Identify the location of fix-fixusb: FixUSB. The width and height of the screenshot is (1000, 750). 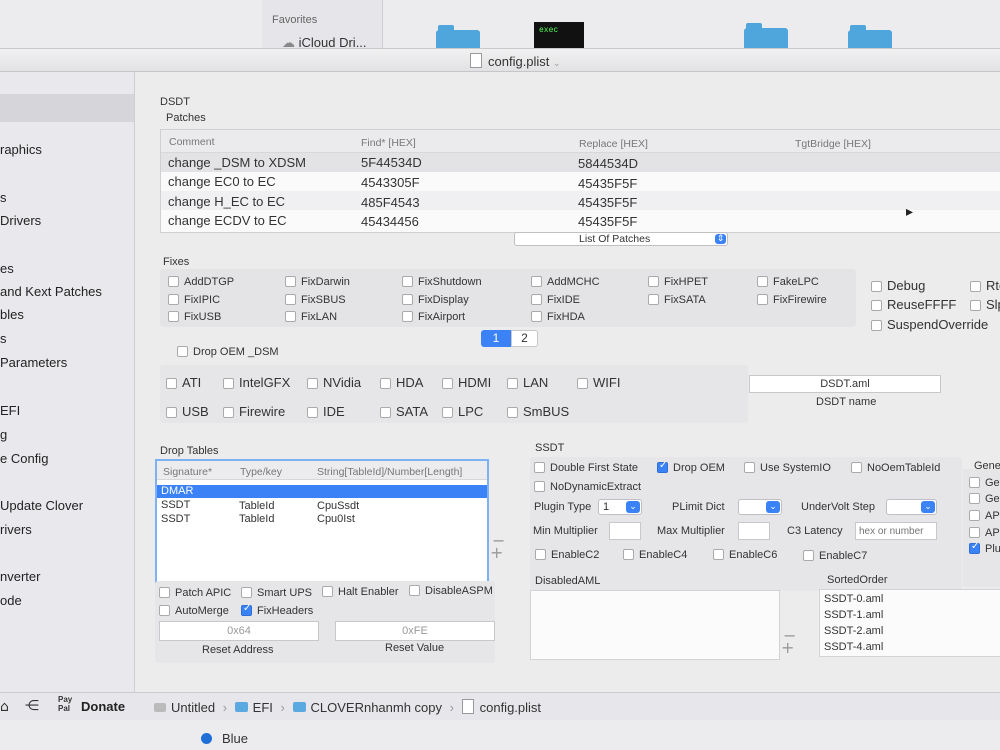
(194, 317).